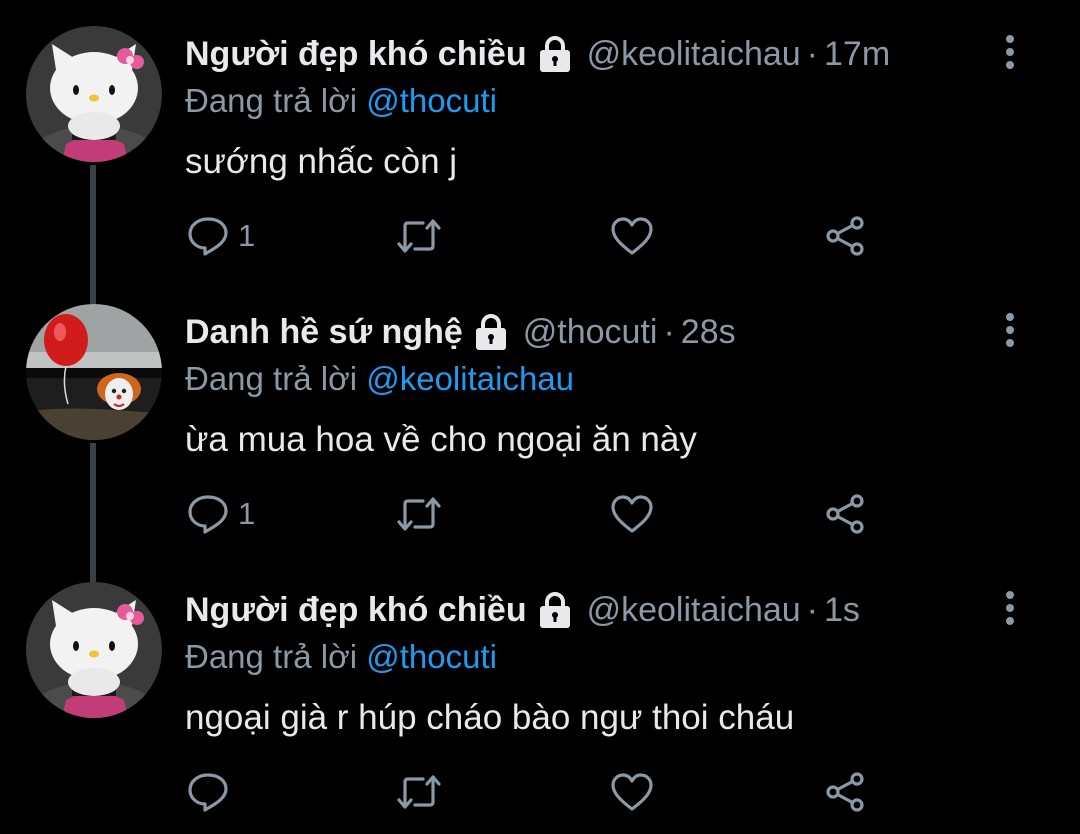  I want to click on tweet-header: Người đẹp khó chiều @keolitaichau · 17m, so click(537, 54).